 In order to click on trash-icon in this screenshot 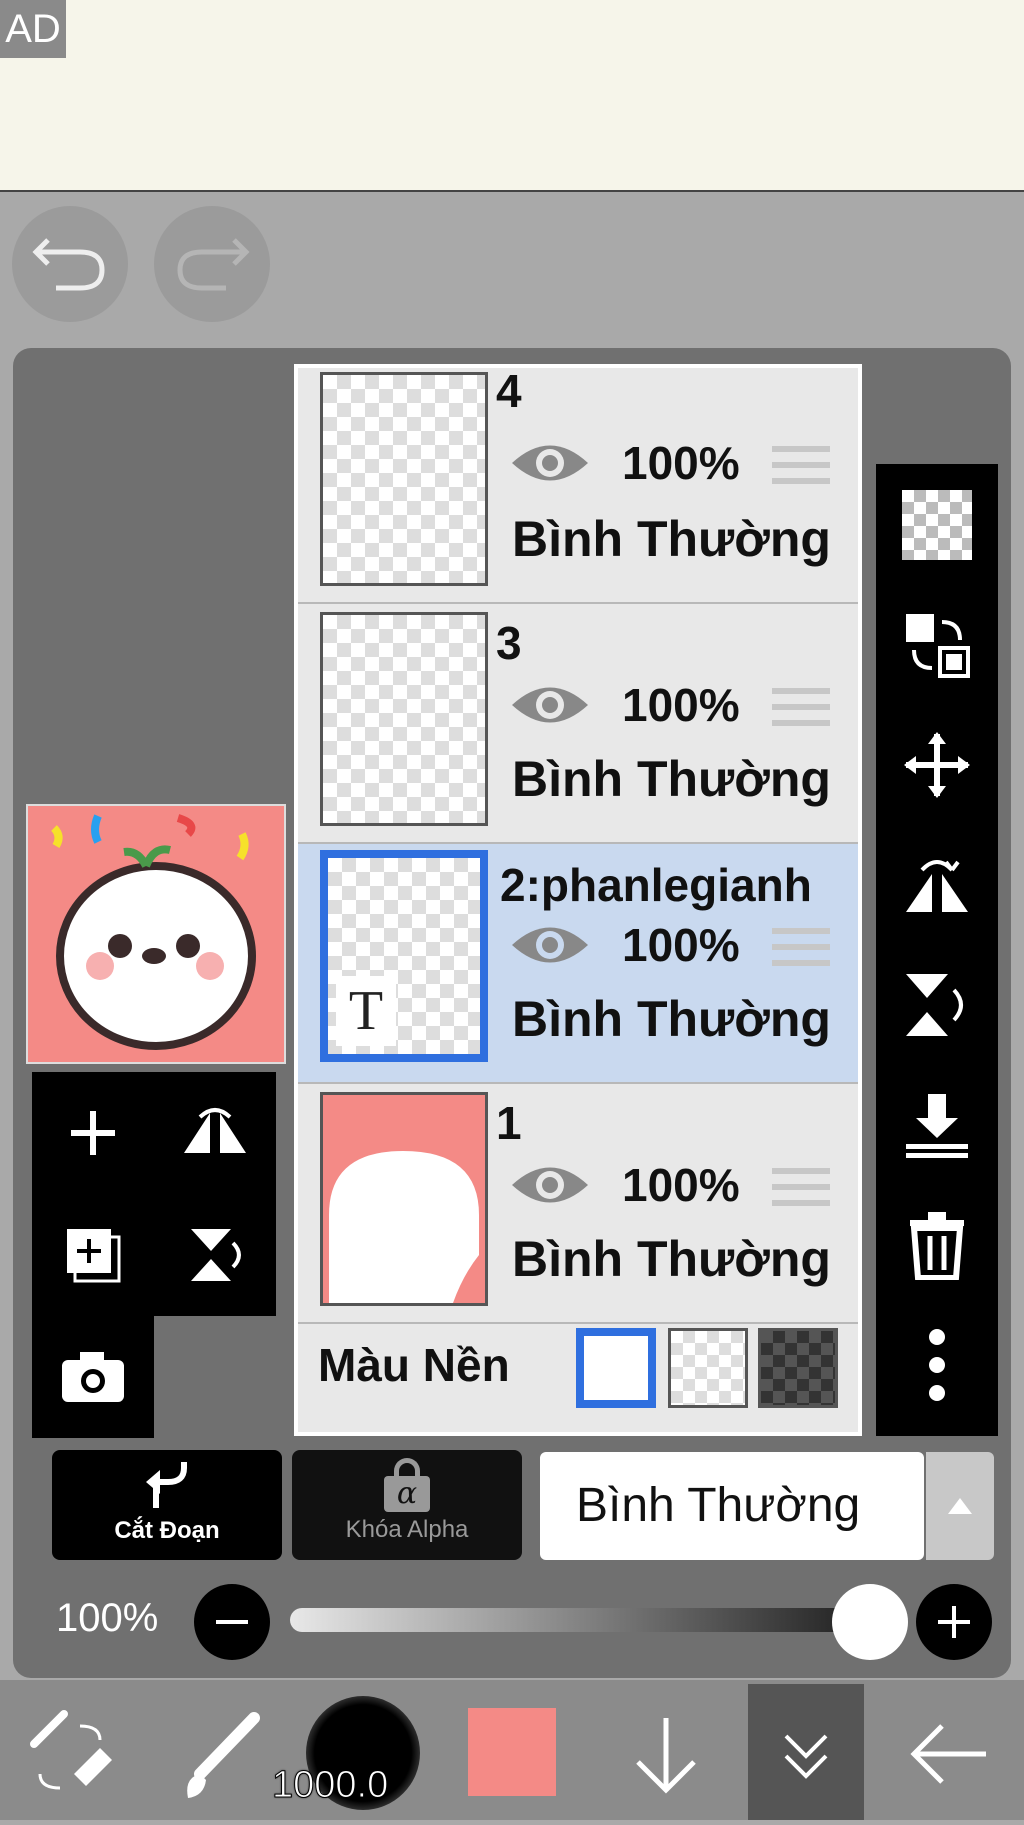, I will do `click(937, 1246)`.